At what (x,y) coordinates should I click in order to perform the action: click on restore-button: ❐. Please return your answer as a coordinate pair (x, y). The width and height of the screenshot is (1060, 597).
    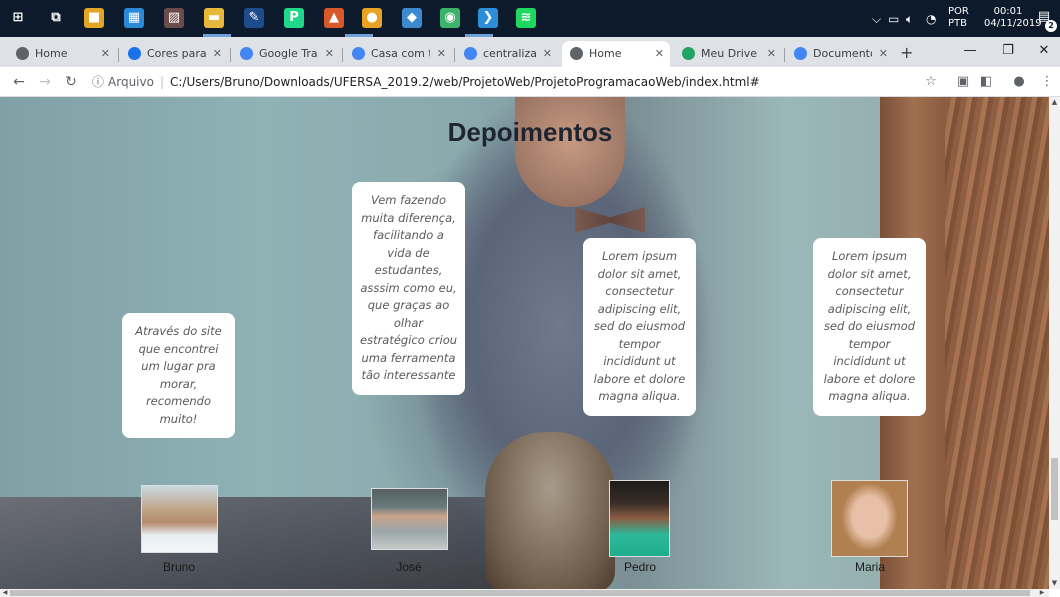
    Looking at the image, I should click on (1008, 50).